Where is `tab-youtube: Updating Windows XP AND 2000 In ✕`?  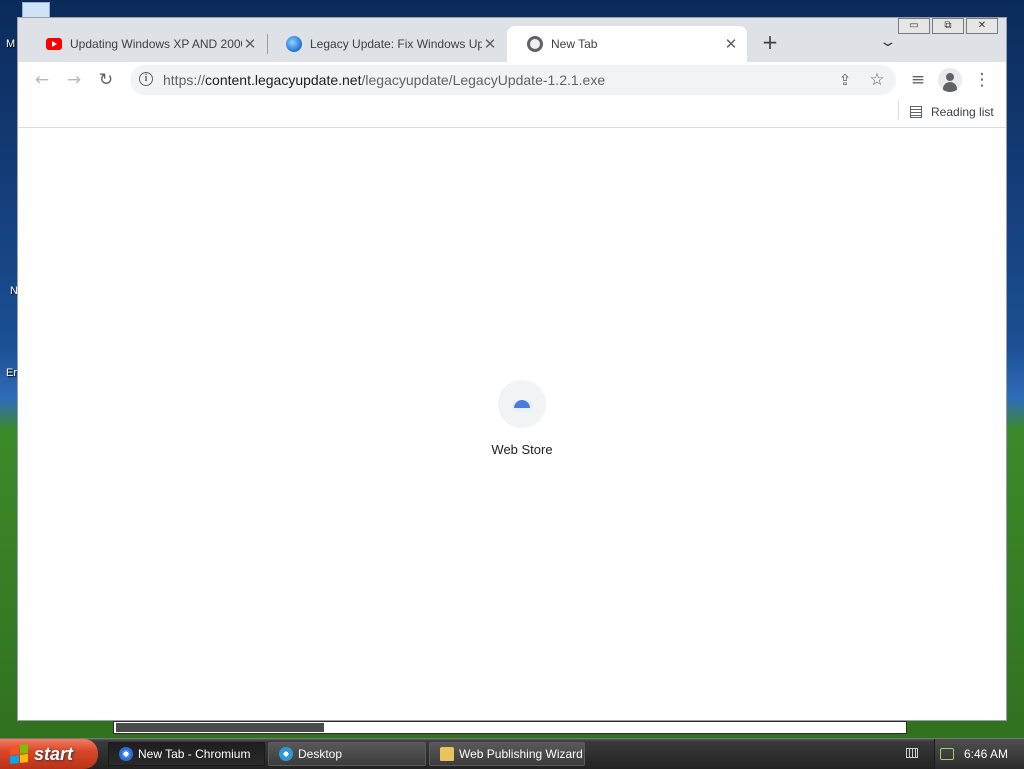
tab-youtube: Updating Windows XP AND 2000 In ✕ is located at coordinates (146, 44).